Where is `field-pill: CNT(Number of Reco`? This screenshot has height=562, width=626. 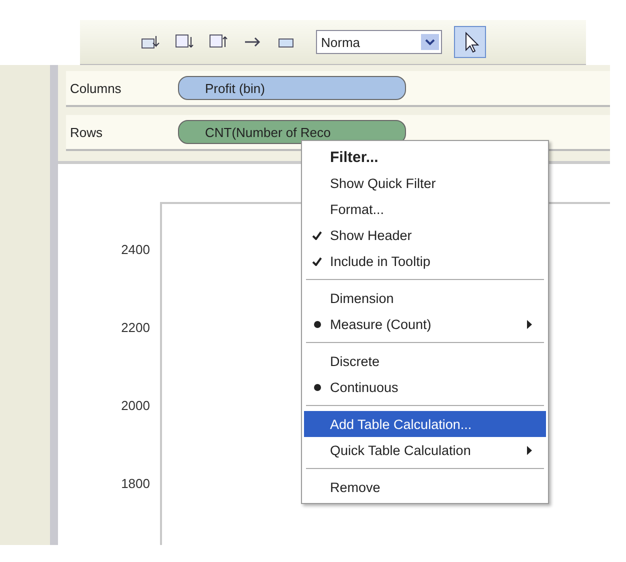
field-pill: CNT(Number of Reco is located at coordinates (292, 132).